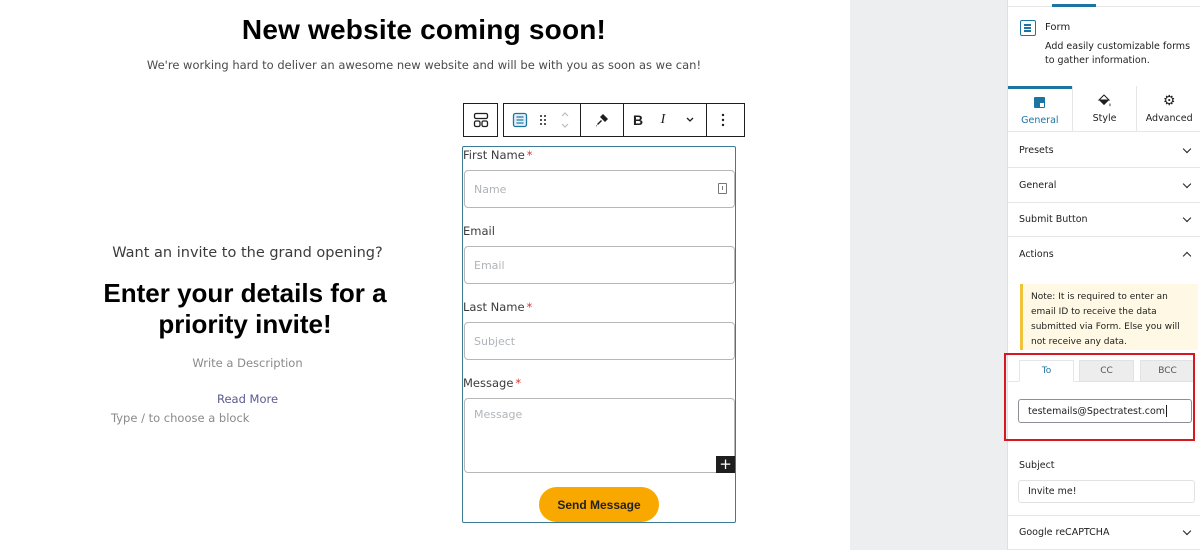 This screenshot has width=1200, height=550. What do you see at coordinates (1104, 185) in the screenshot?
I see `panel-general: General` at bounding box center [1104, 185].